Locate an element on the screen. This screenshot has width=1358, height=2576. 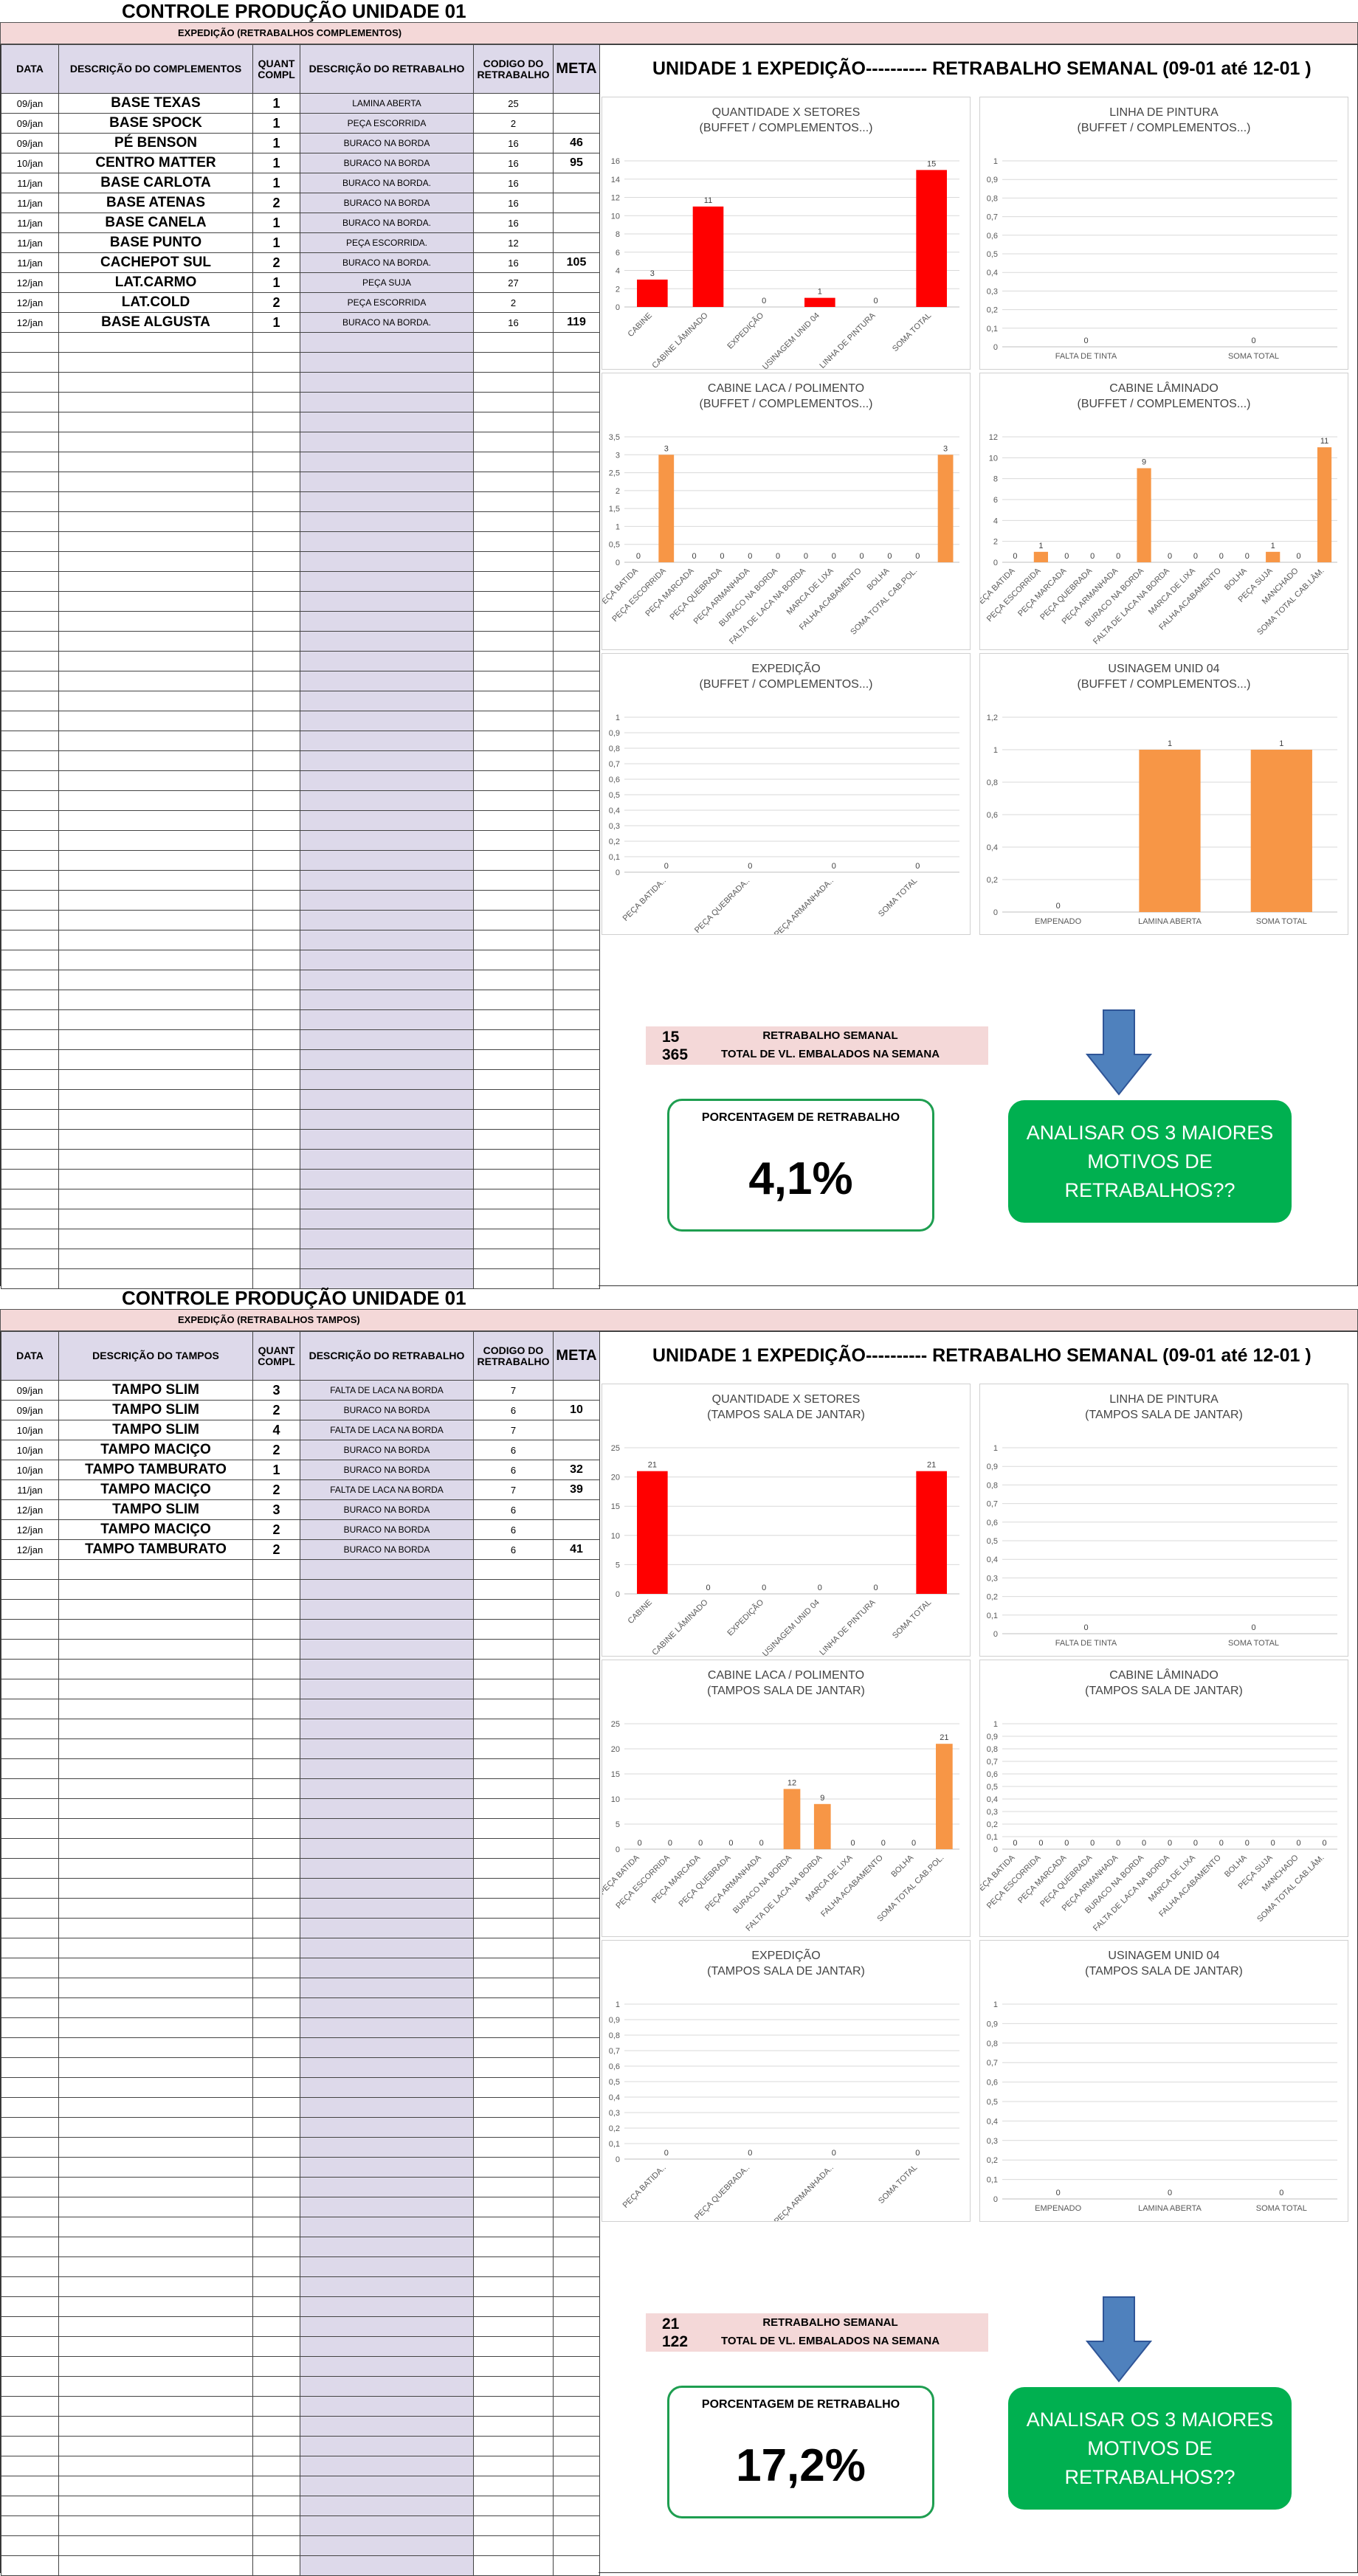
cell-retrabalho: PEÇA ESCORRIDA is located at coordinates (387, 124).